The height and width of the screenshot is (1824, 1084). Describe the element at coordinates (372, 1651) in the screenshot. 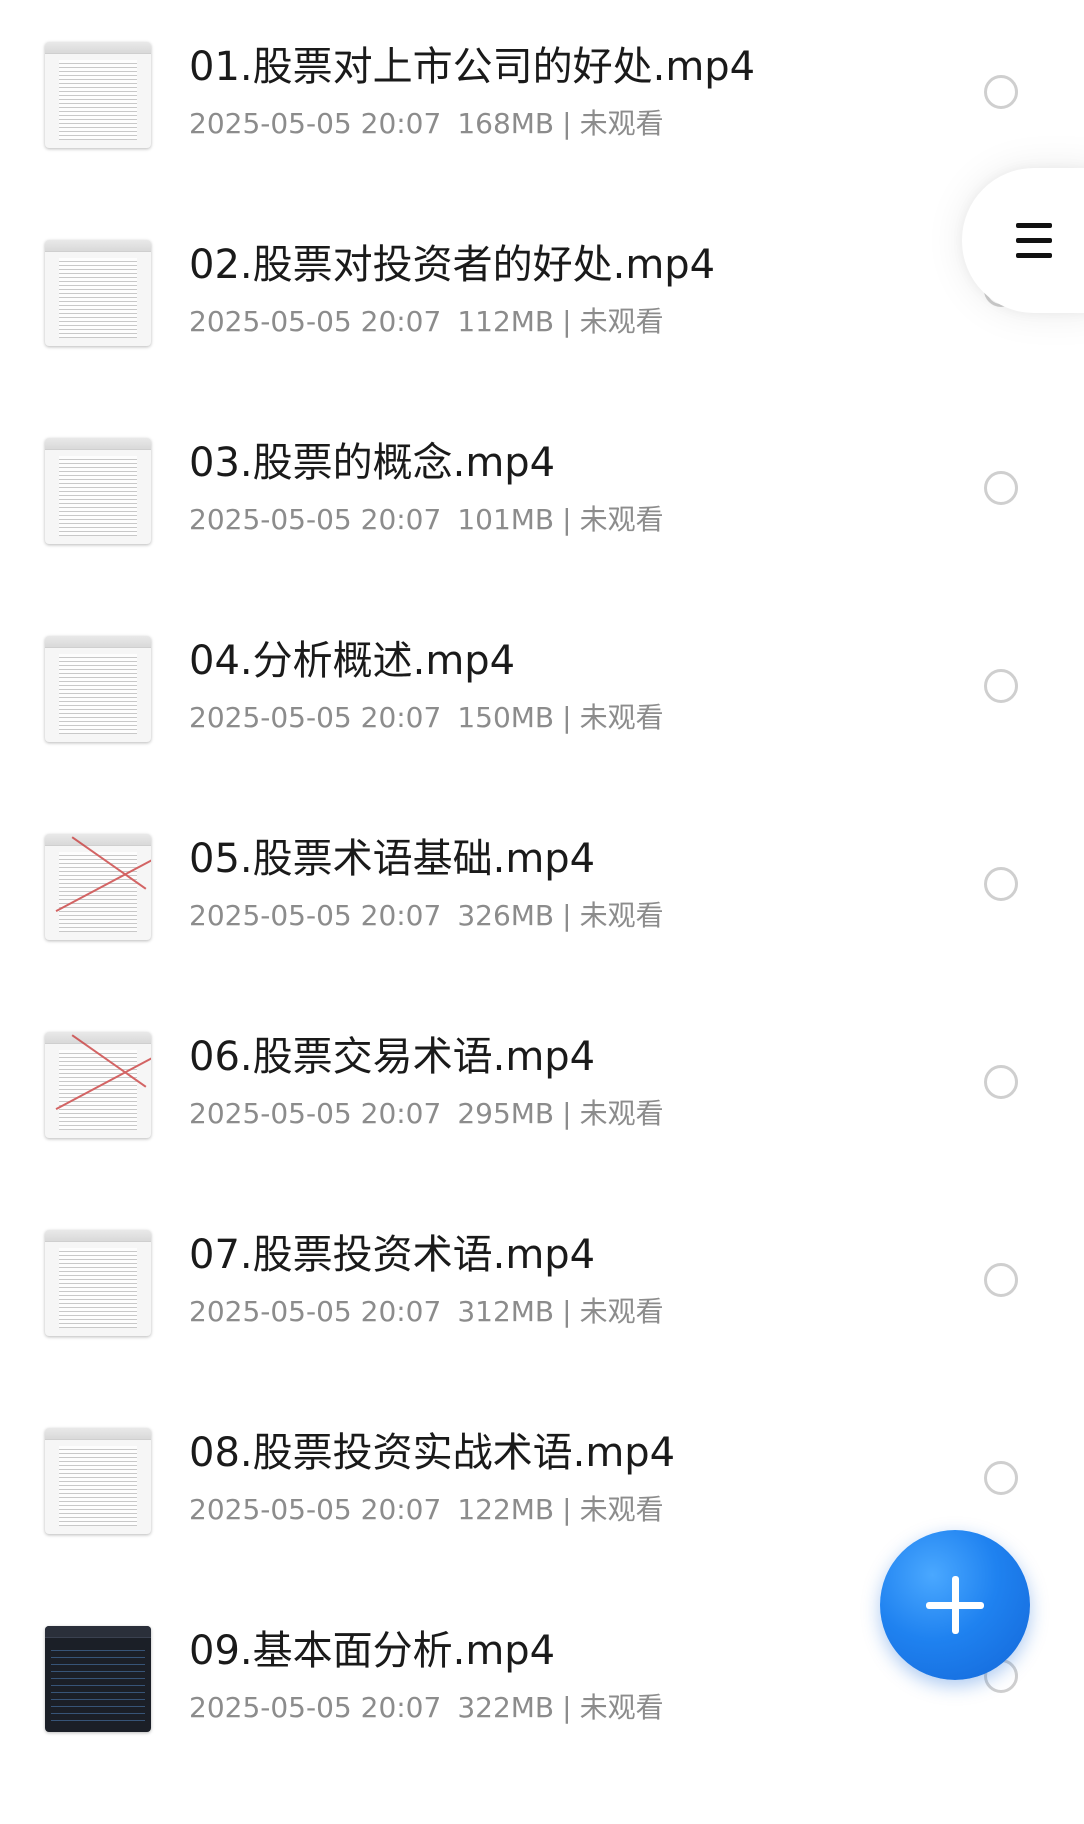

I see `file-name: 09.基本面分析.mp4` at that location.